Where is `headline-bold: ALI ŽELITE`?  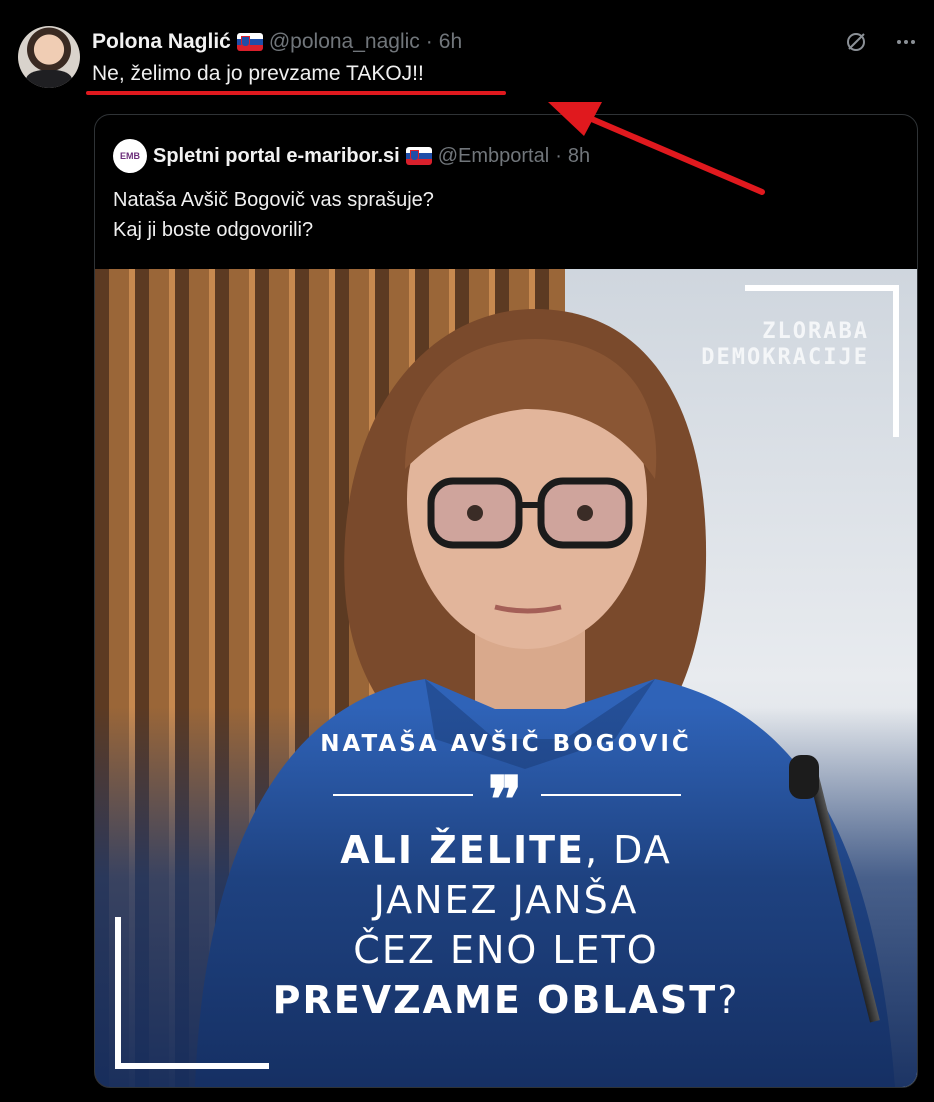 headline-bold: ALI ŽELITE is located at coordinates (462, 850).